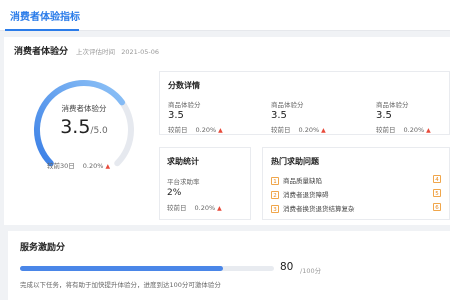 The width and height of the screenshot is (450, 300). What do you see at coordinates (117, 52) in the screenshot?
I see `last-evaluation-time: 上次评估时间 2021-05-06` at bounding box center [117, 52].